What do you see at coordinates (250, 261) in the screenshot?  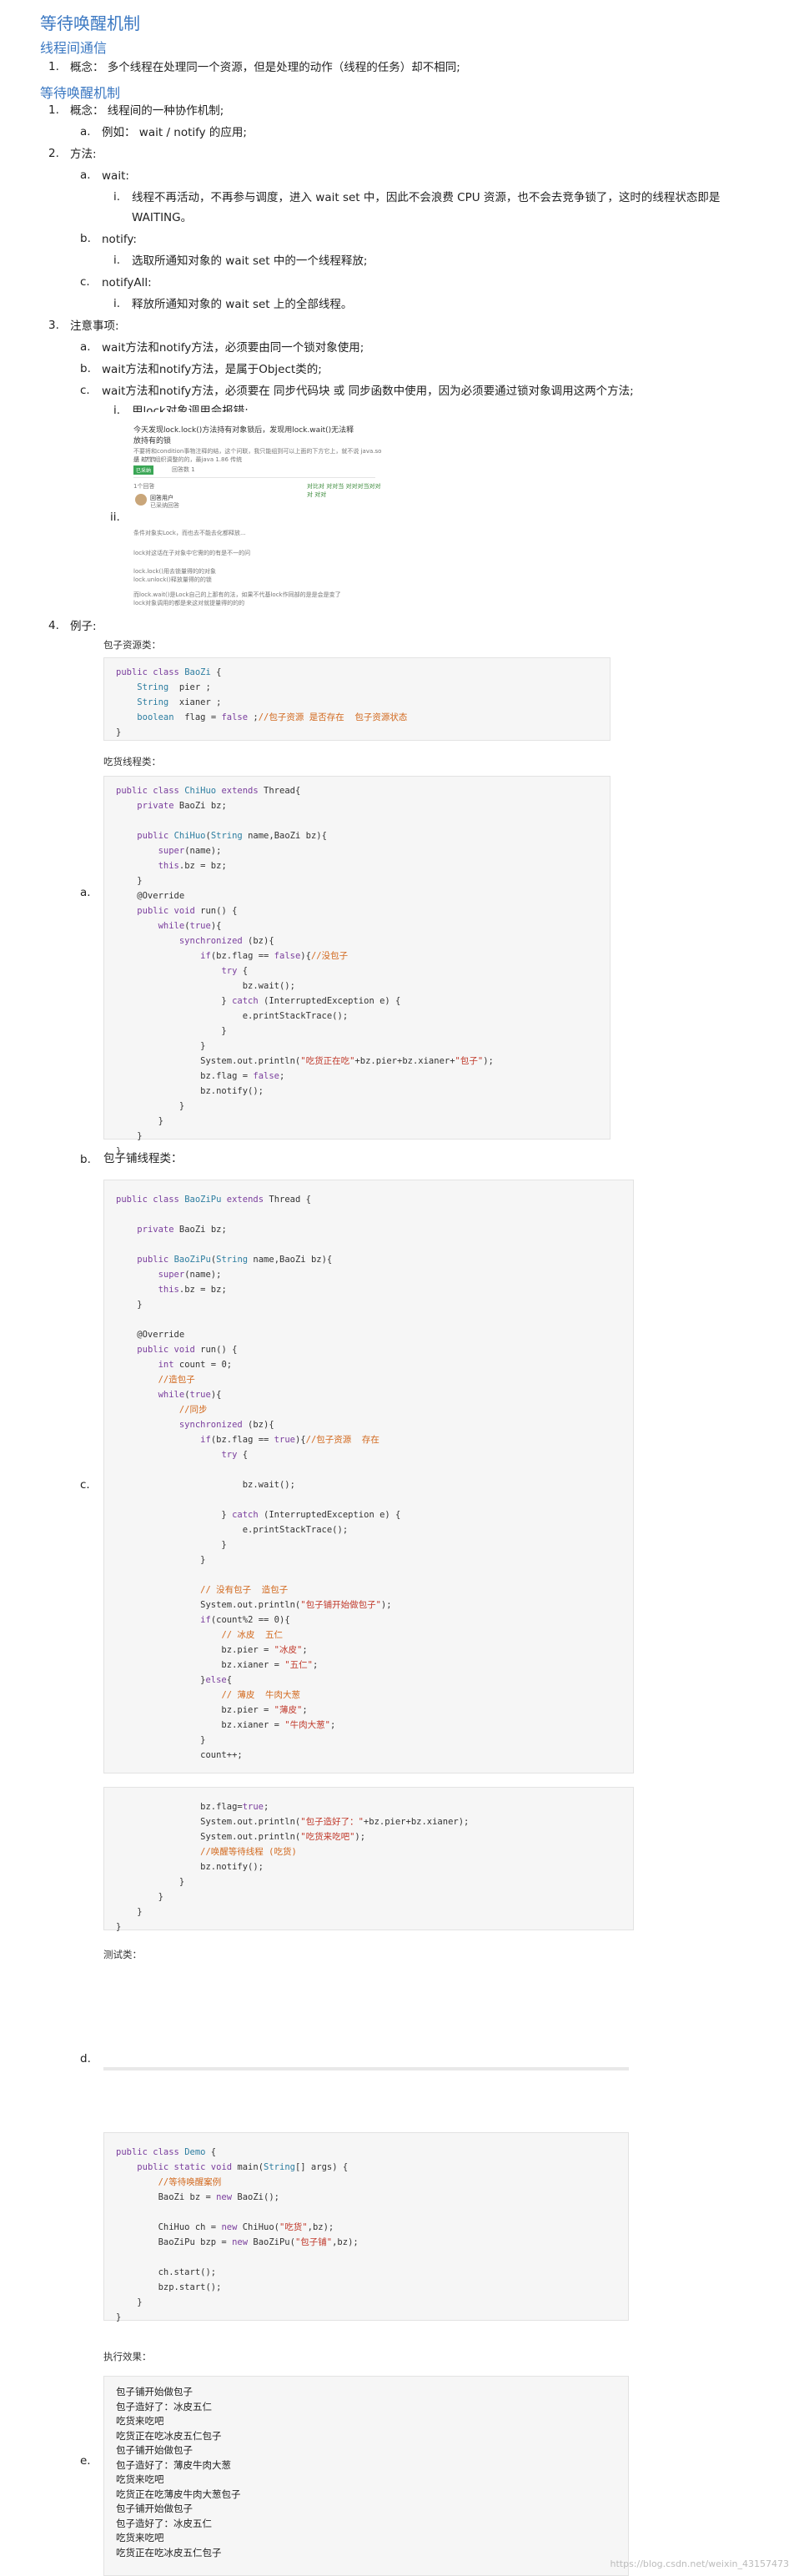 I see `list-item-text: 选取所通知对象的 wait set 中的一个线程释放;` at bounding box center [250, 261].